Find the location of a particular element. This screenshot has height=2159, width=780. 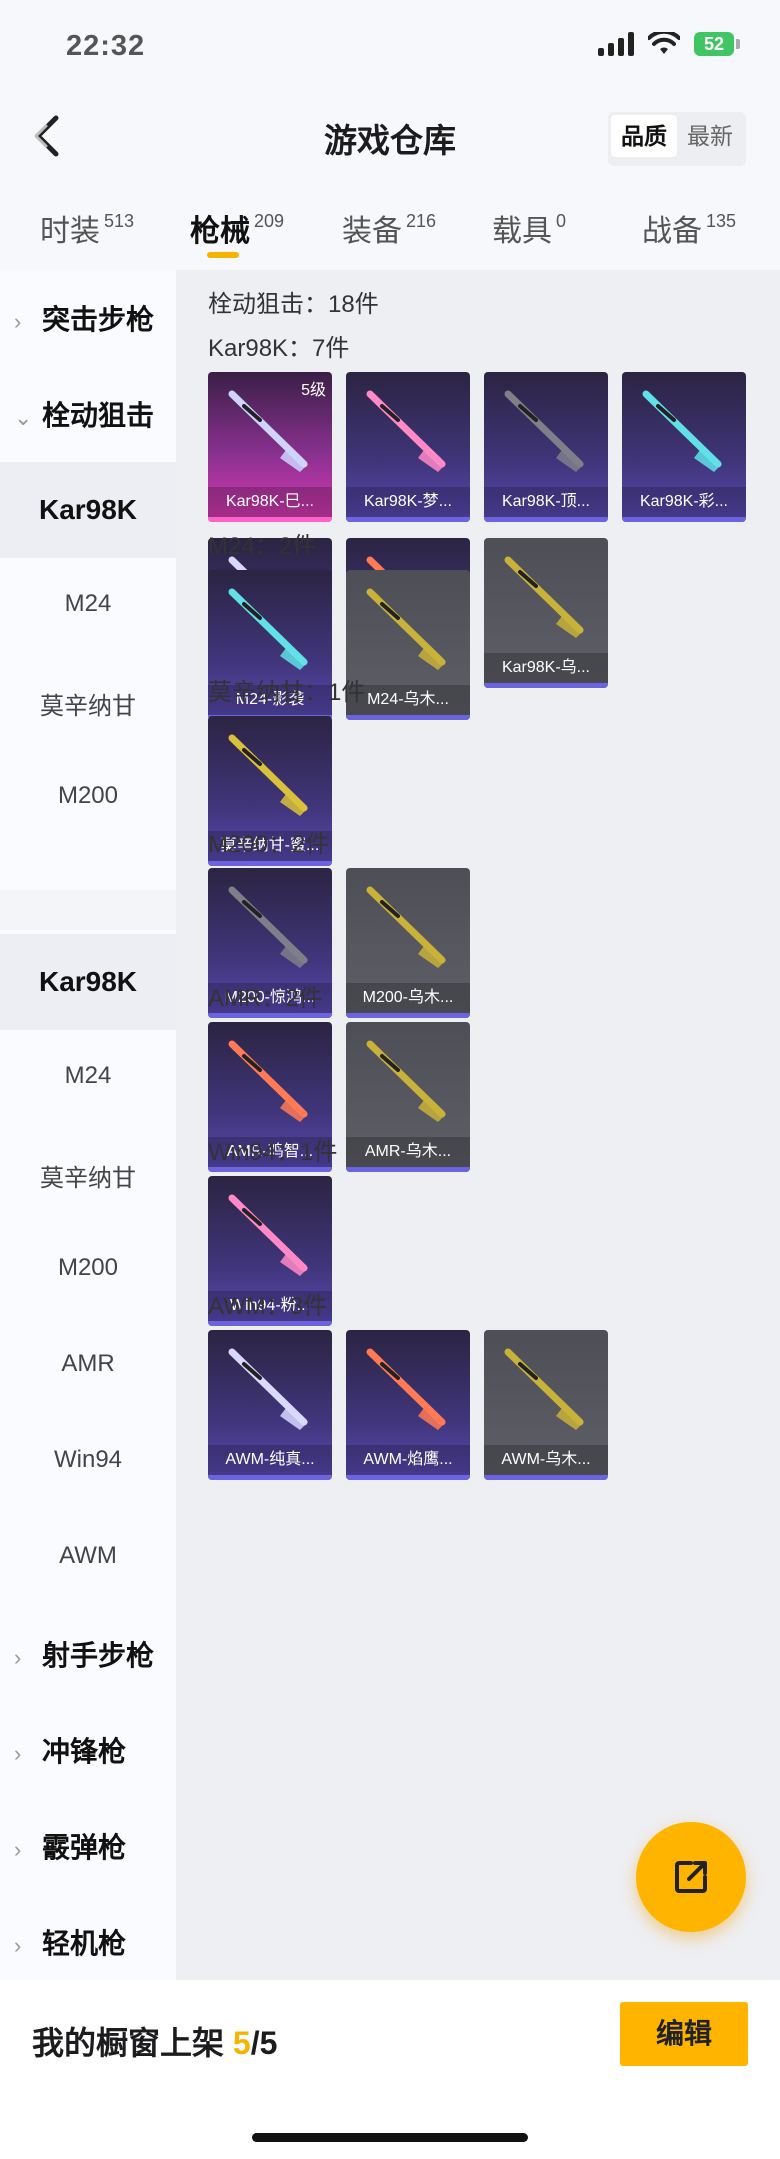

status-indicators: 52 is located at coordinates (669, 44).